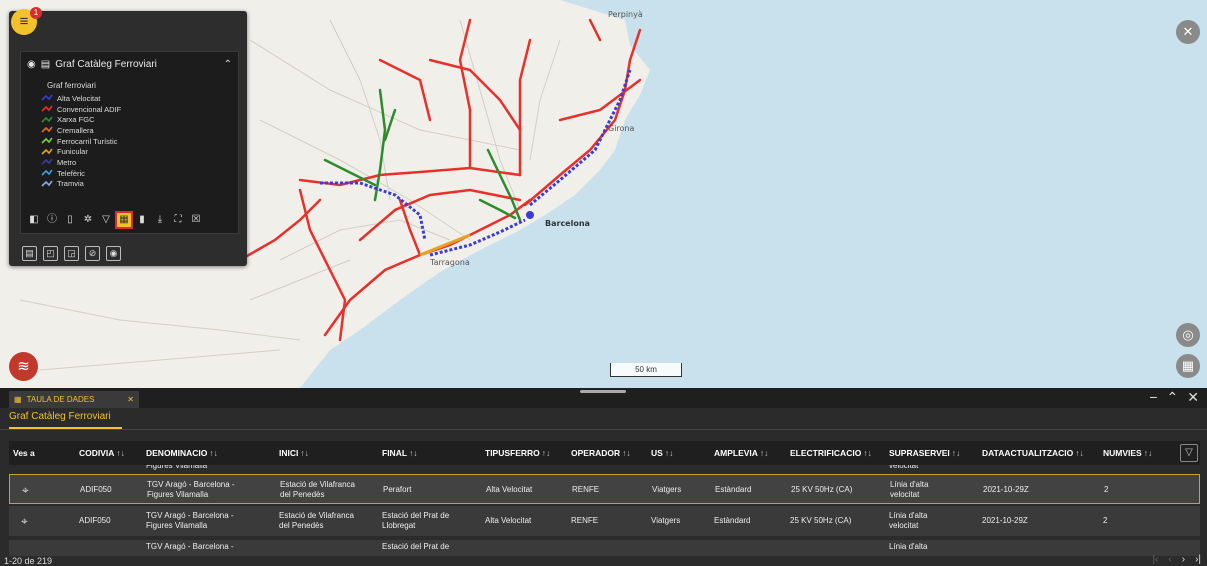  Describe the element at coordinates (1106, 489) in the screenshot. I see `cell-numvies: 2` at that location.